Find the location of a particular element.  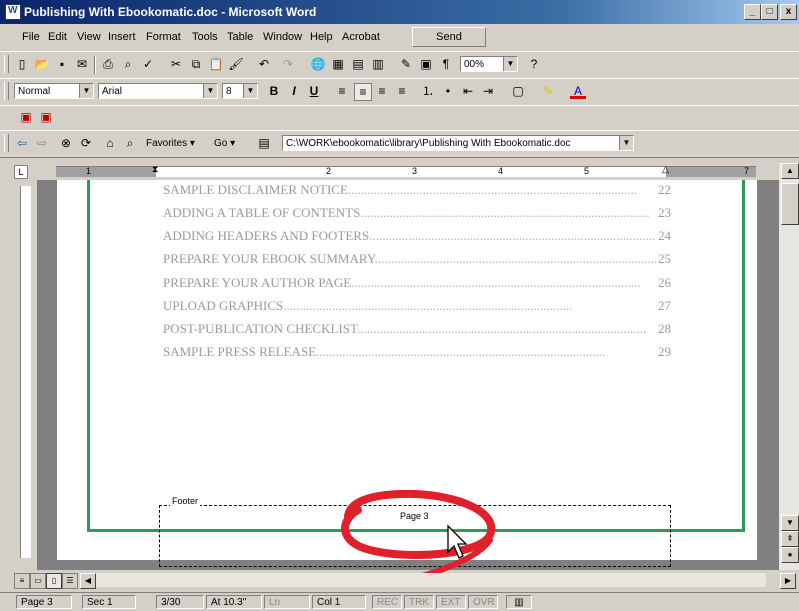

previous-page-icon: ⇞ is located at coordinates (790, 539).